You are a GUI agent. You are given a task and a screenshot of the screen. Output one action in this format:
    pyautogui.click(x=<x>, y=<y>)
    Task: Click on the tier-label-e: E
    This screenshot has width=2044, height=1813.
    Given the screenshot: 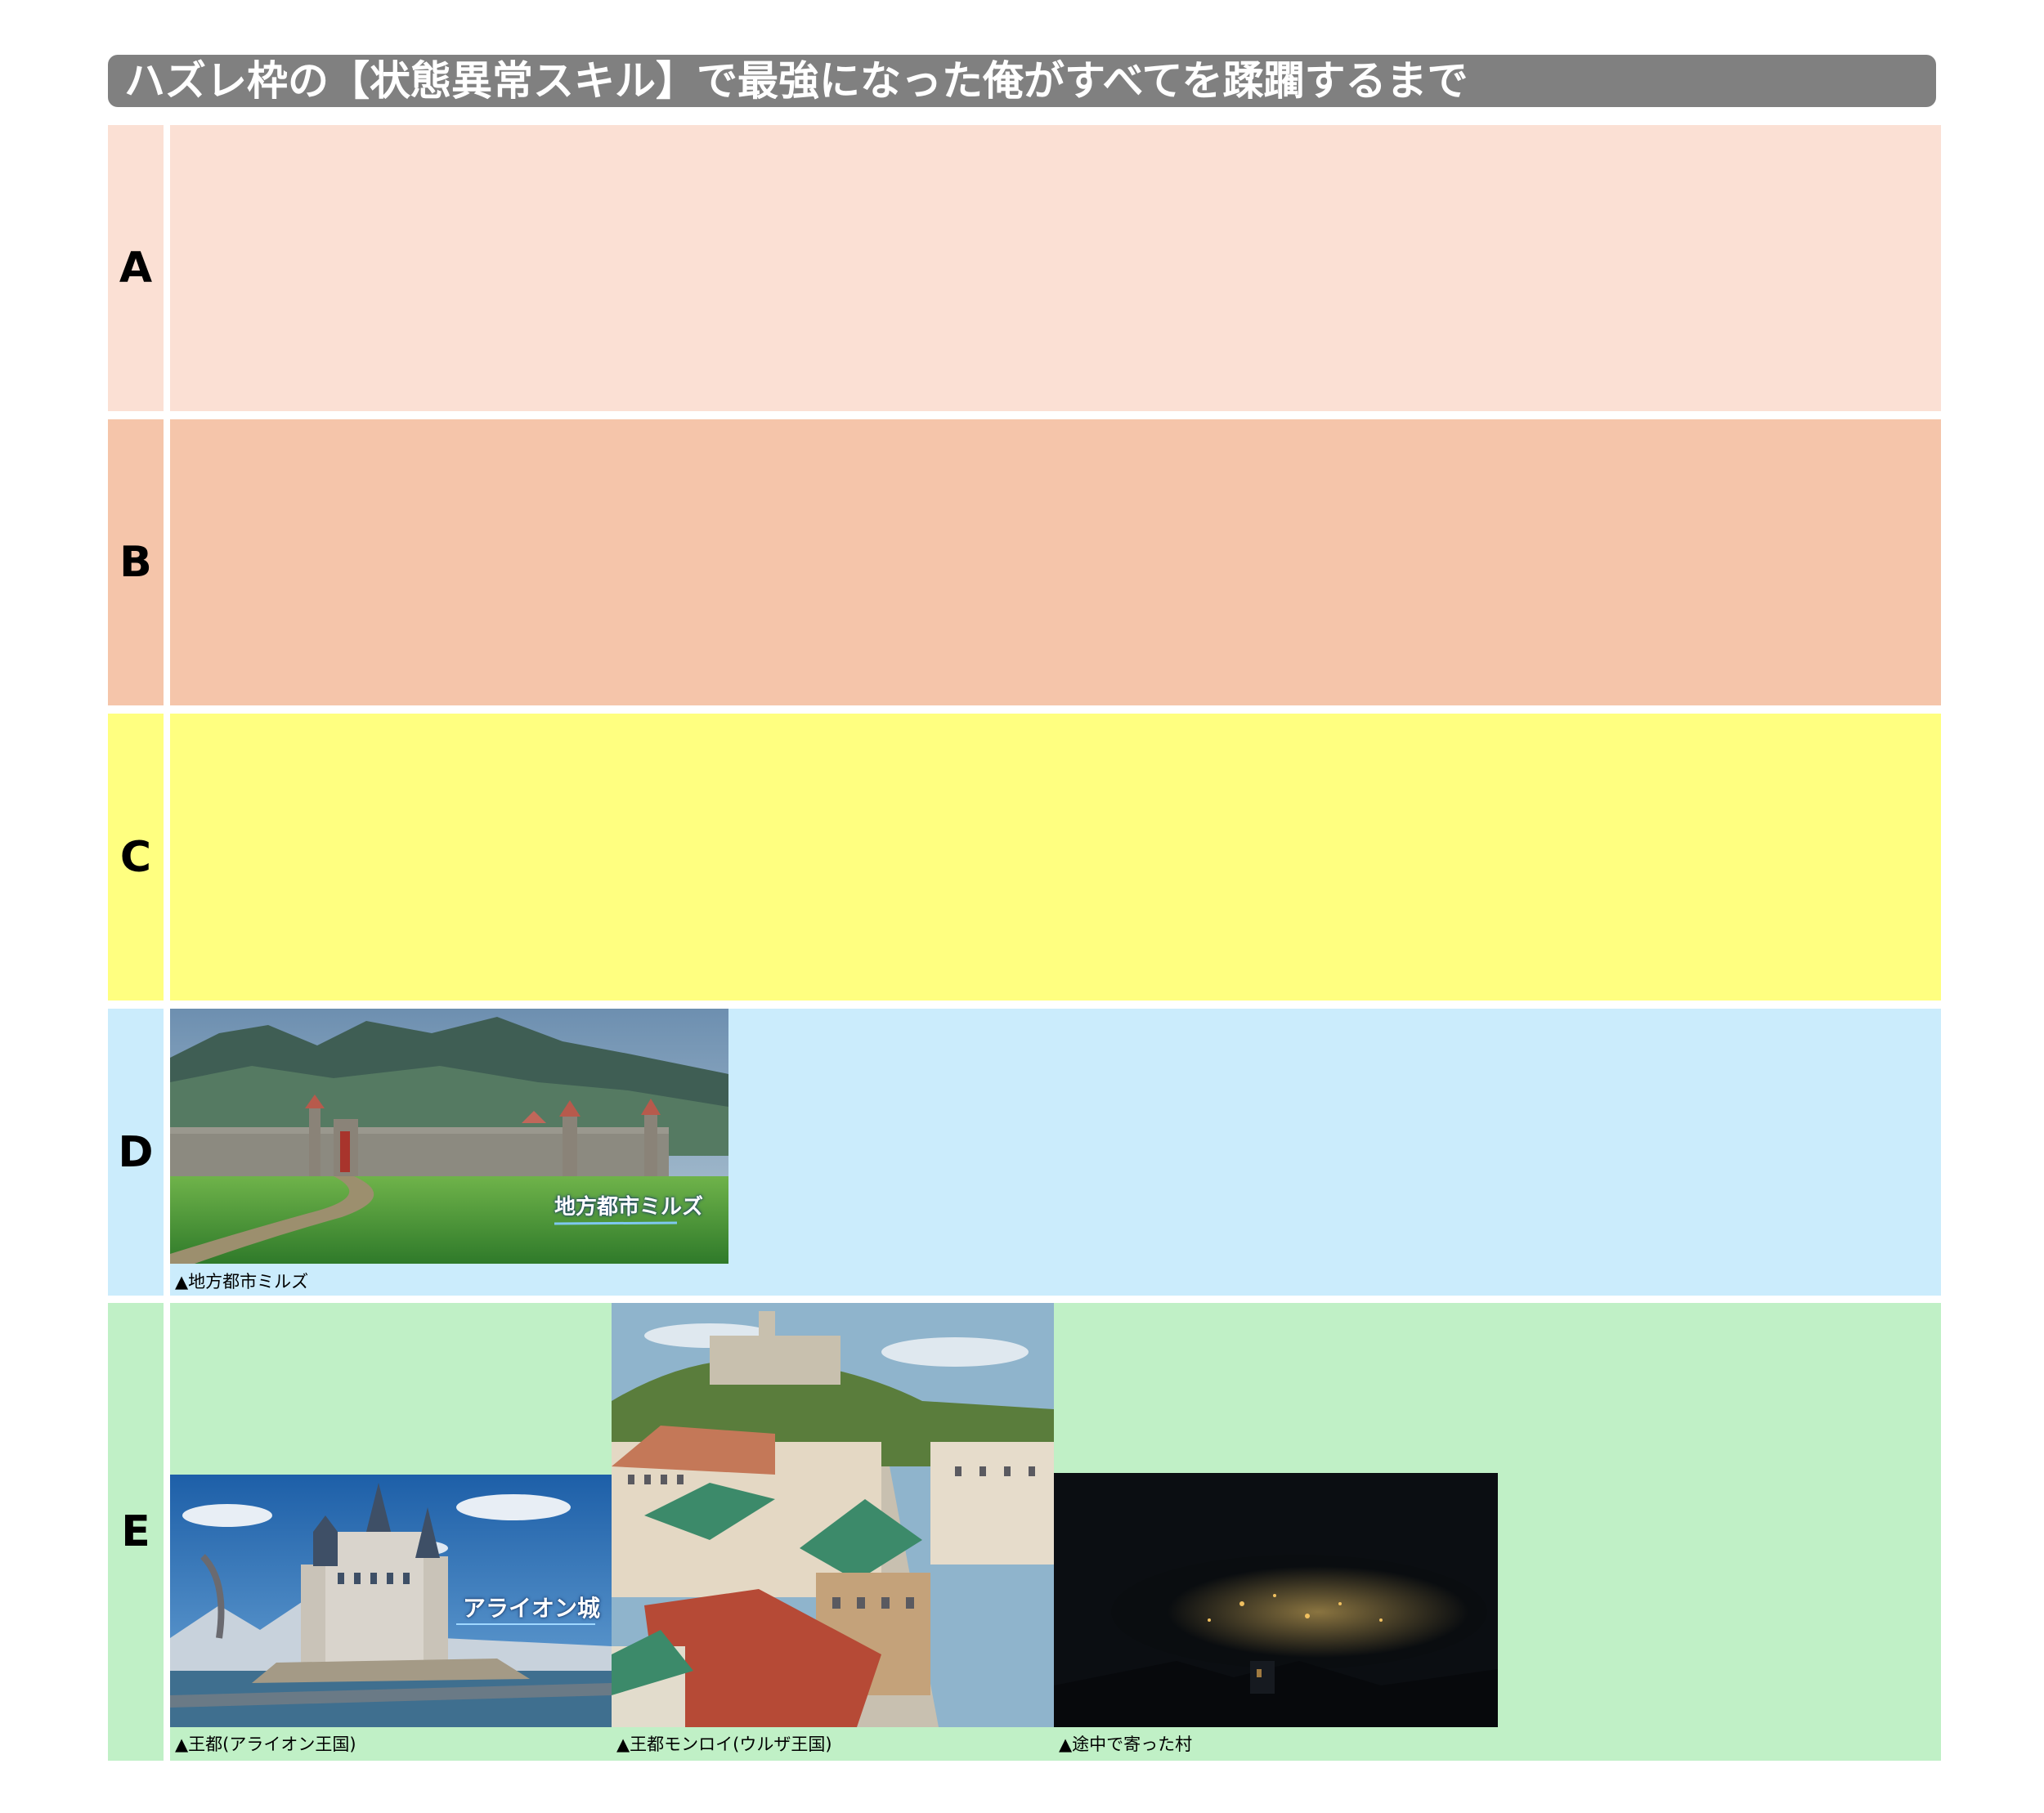 What is the action you would take?
    pyautogui.click(x=136, y=1532)
    